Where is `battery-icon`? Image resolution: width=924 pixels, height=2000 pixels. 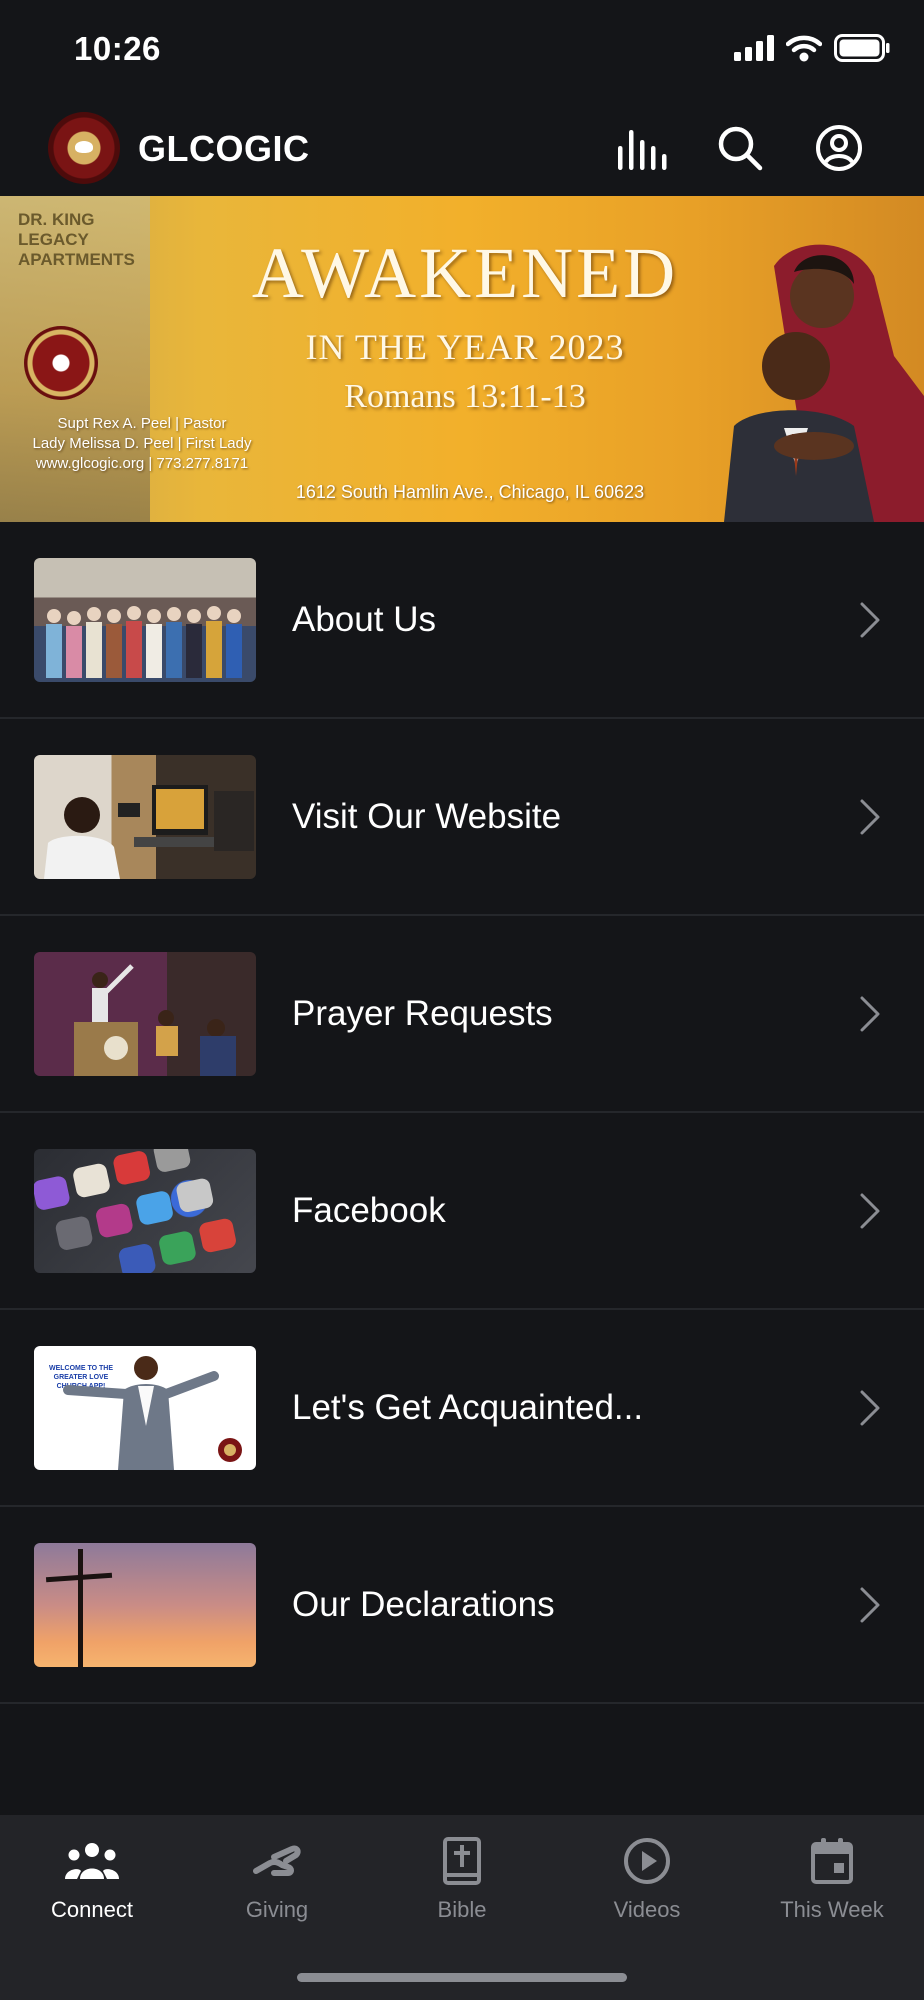
battery-icon is located at coordinates (862, 50).